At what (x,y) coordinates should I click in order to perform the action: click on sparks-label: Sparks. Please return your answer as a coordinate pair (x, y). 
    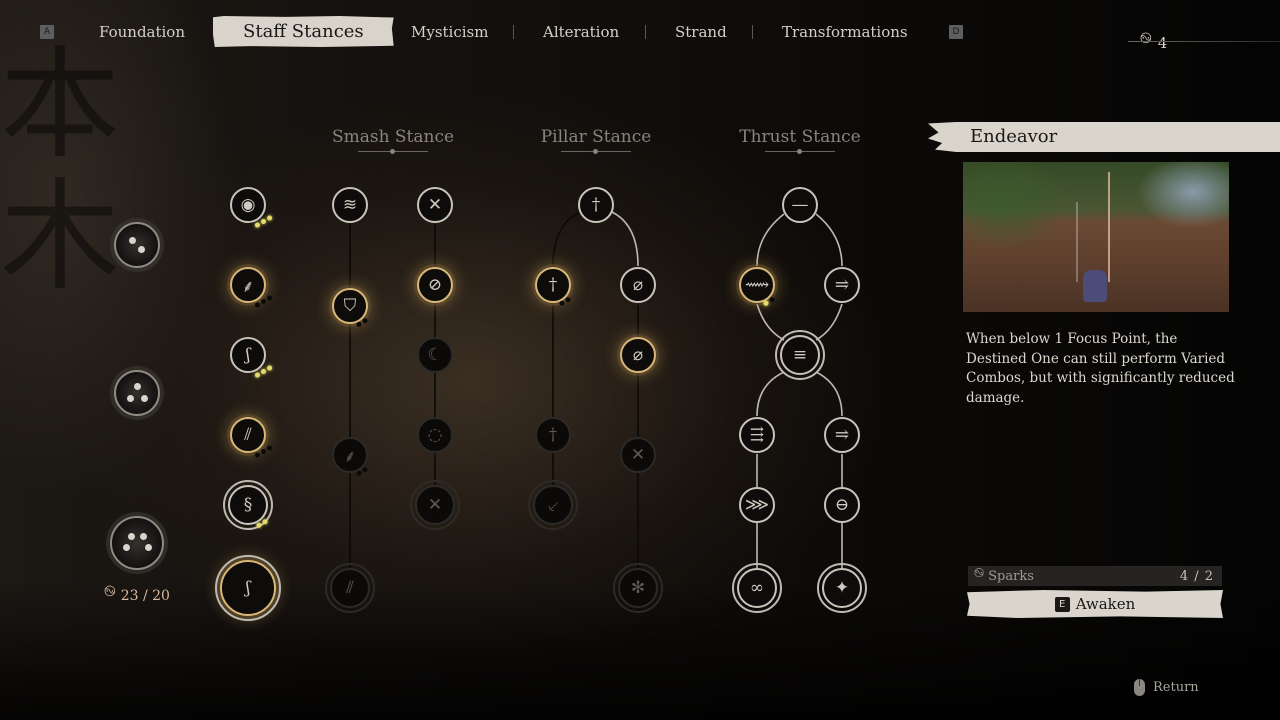
    Looking at the image, I should click on (1011, 576).